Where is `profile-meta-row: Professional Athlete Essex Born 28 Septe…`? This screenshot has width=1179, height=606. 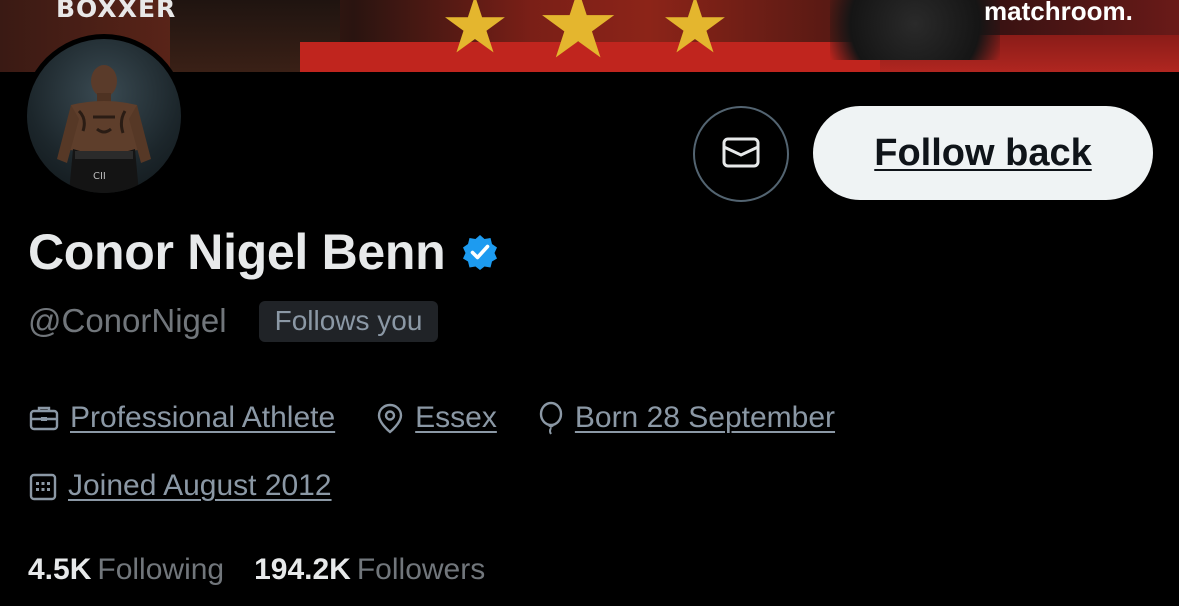
profile-meta-row: Professional Athlete Essex Born 28 Septe… is located at coordinates (451, 418).